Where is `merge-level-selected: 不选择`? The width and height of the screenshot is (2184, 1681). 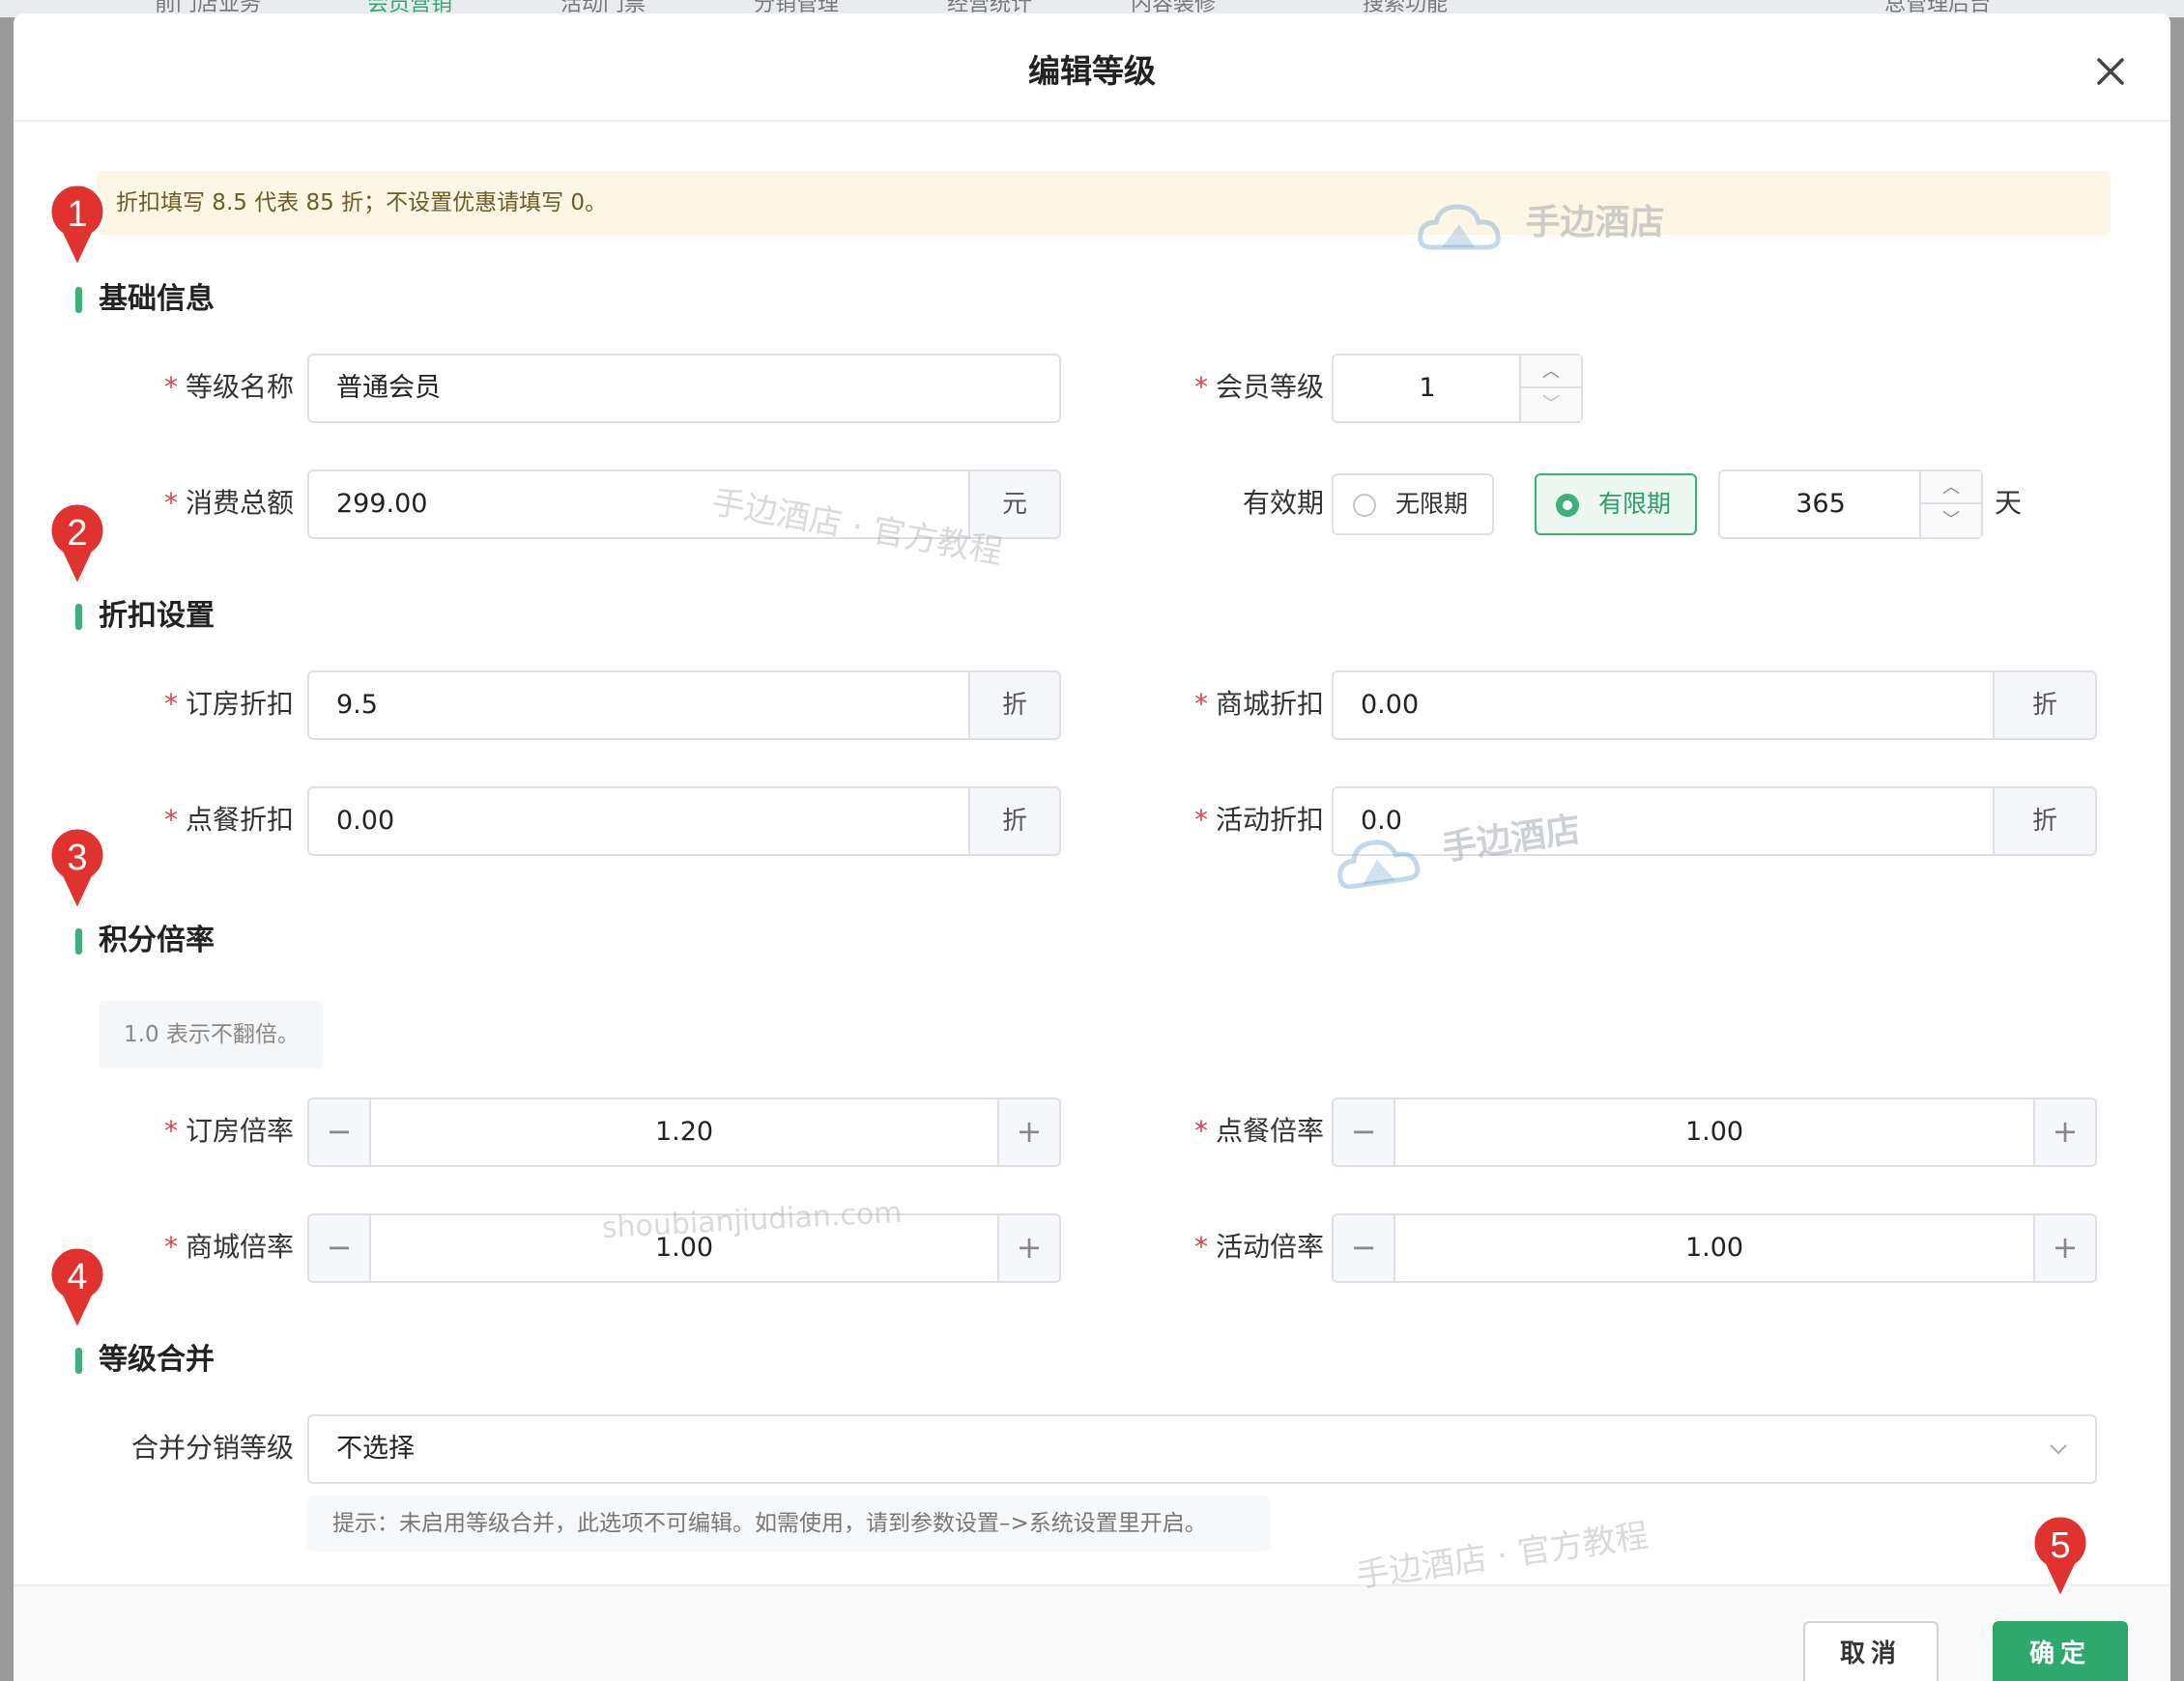
merge-level-selected: 不选择 is located at coordinates (376, 1449).